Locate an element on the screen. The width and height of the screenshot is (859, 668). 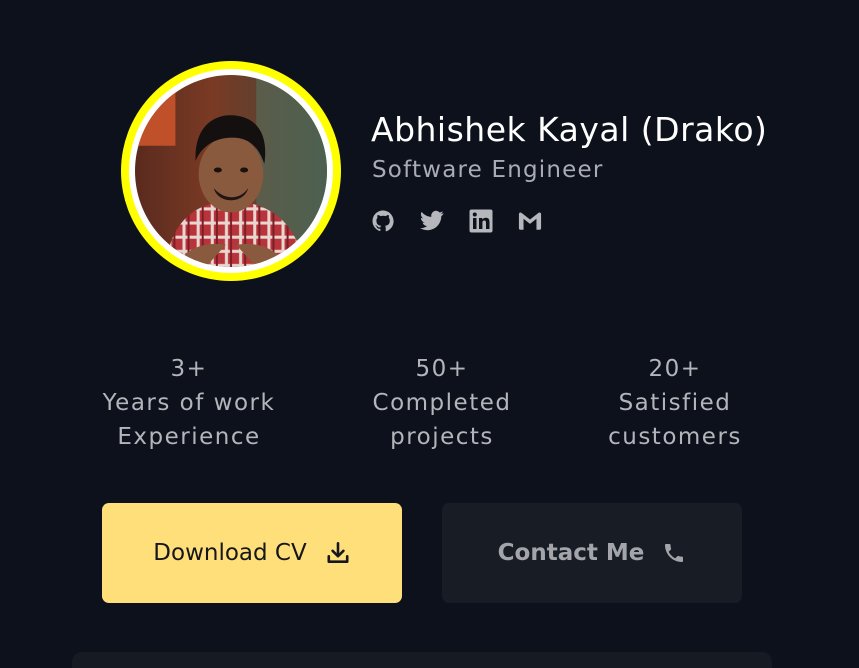
avatar-ring is located at coordinates (231, 171).